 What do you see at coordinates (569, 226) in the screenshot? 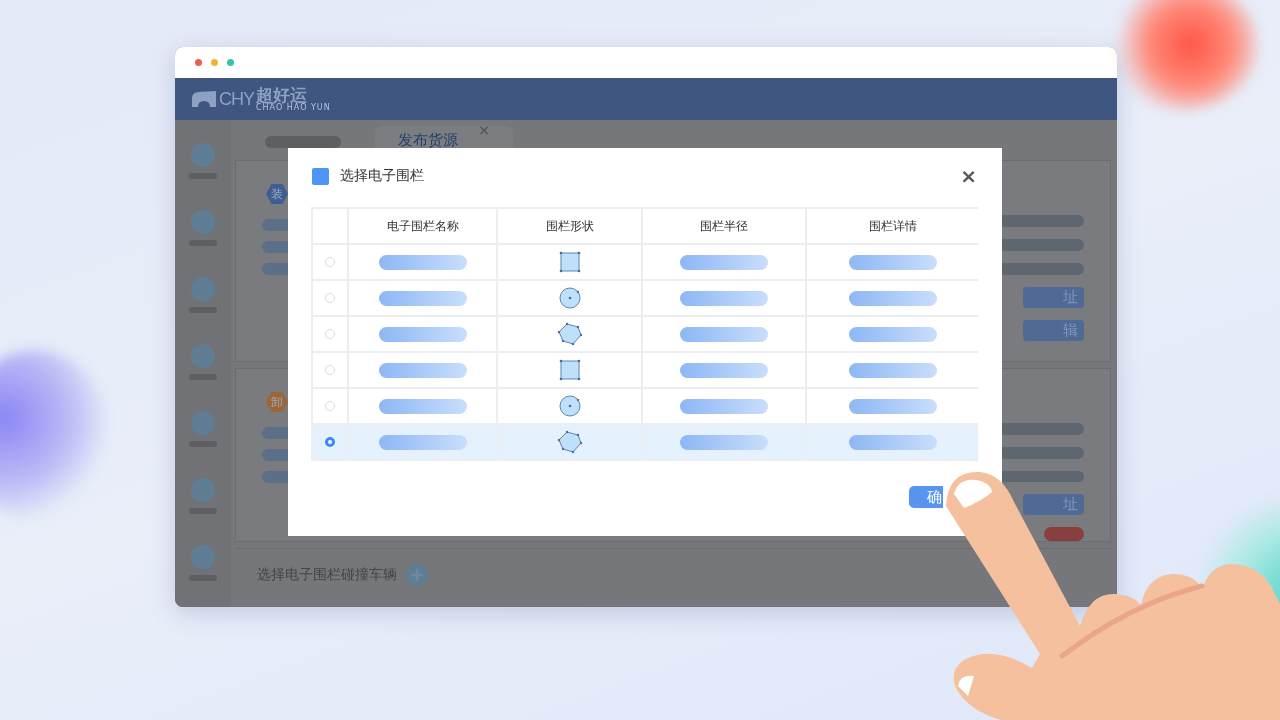
I see `column-header: 围栏形状` at bounding box center [569, 226].